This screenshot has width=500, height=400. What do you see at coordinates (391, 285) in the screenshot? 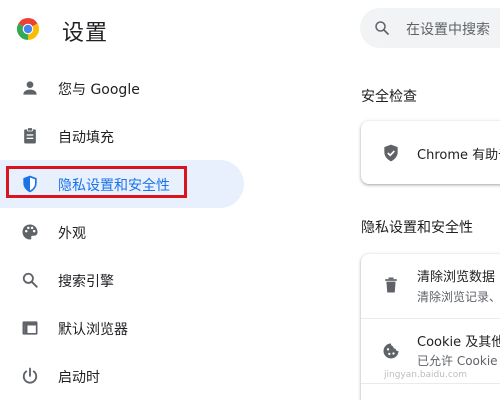
I see `trash-icon` at bounding box center [391, 285].